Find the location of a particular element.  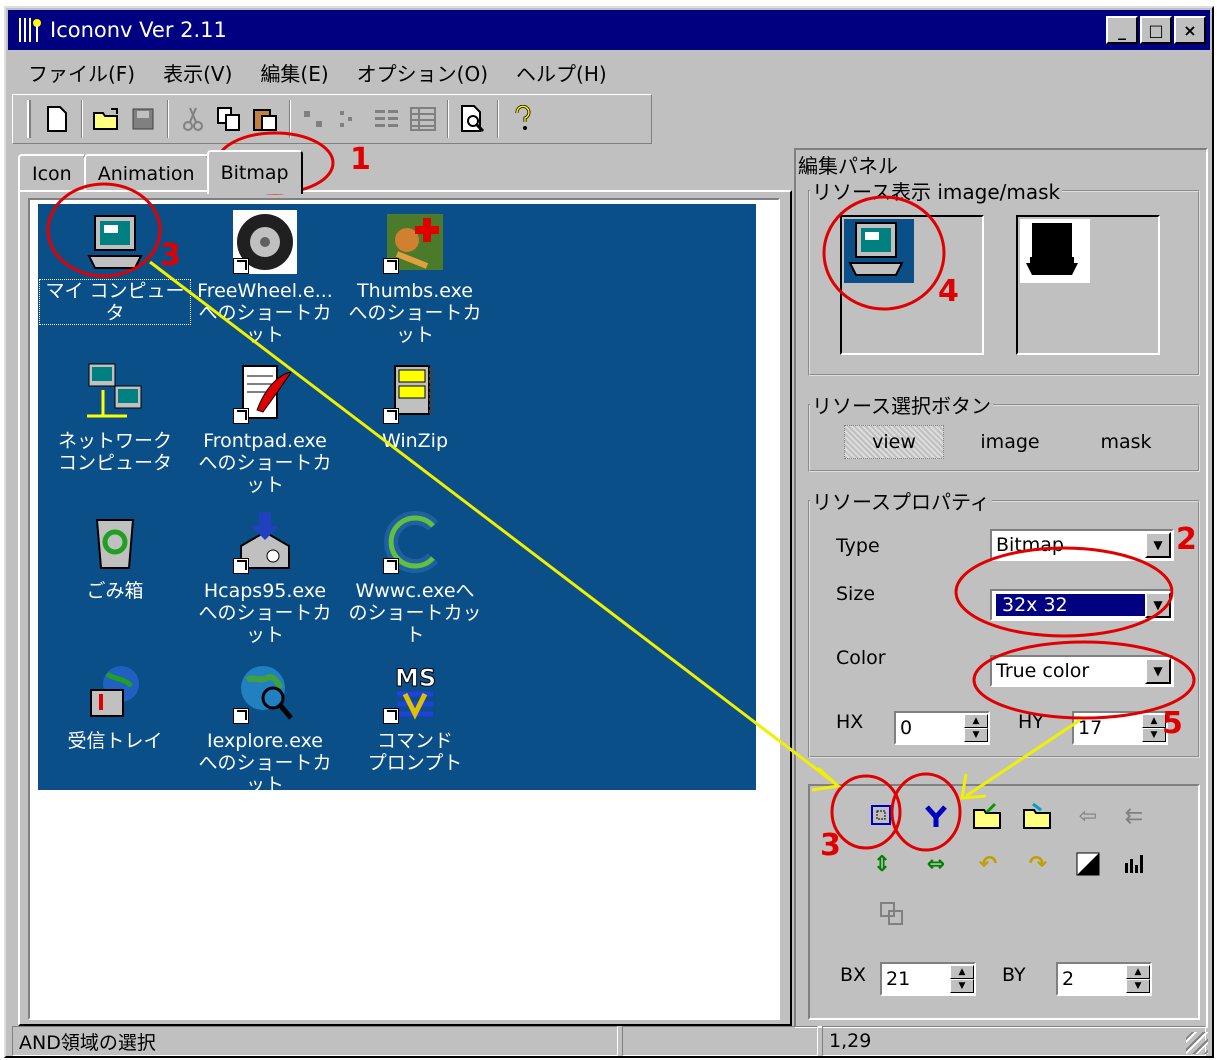

rotate-left-icon: ↶ is located at coordinates (988, 864).